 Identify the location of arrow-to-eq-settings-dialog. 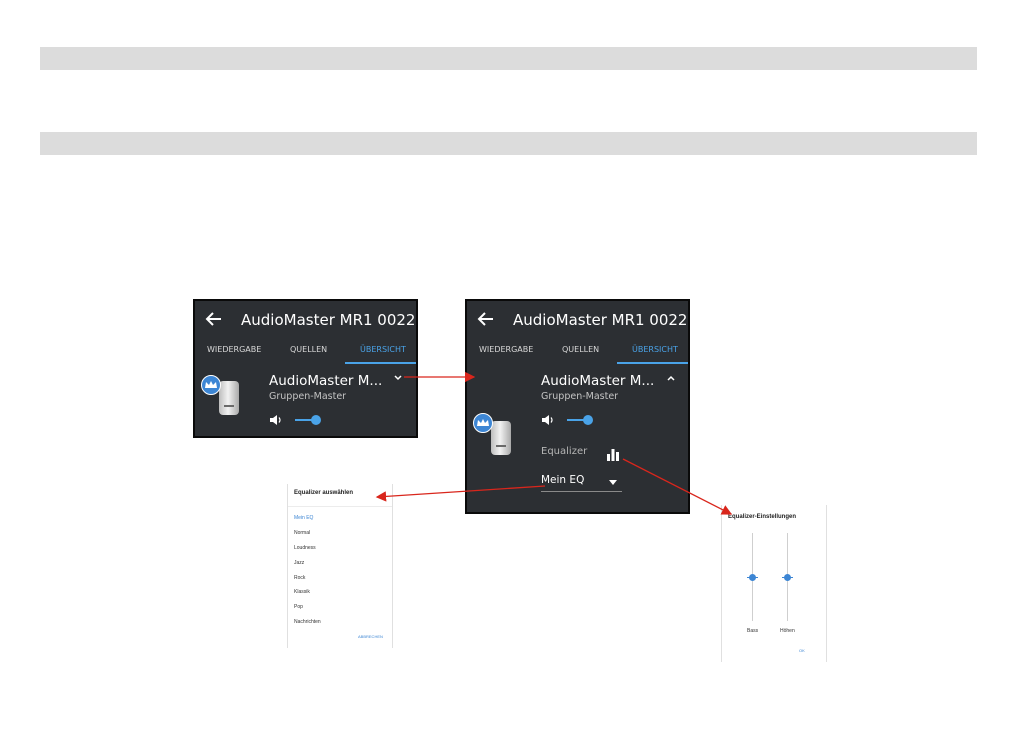
(677, 486).